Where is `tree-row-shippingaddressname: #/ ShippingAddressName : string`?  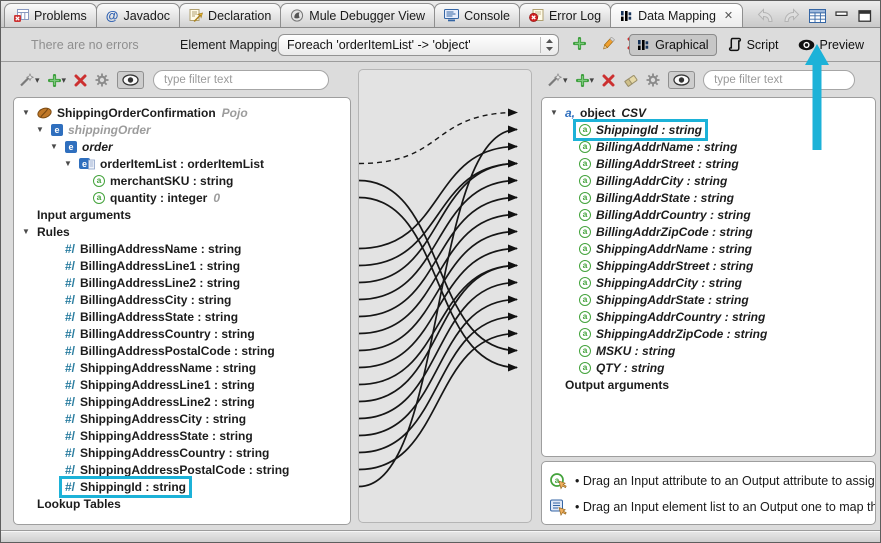
tree-row-shippingaddressname: #/ ShippingAddressName : string is located at coordinates (186, 367).